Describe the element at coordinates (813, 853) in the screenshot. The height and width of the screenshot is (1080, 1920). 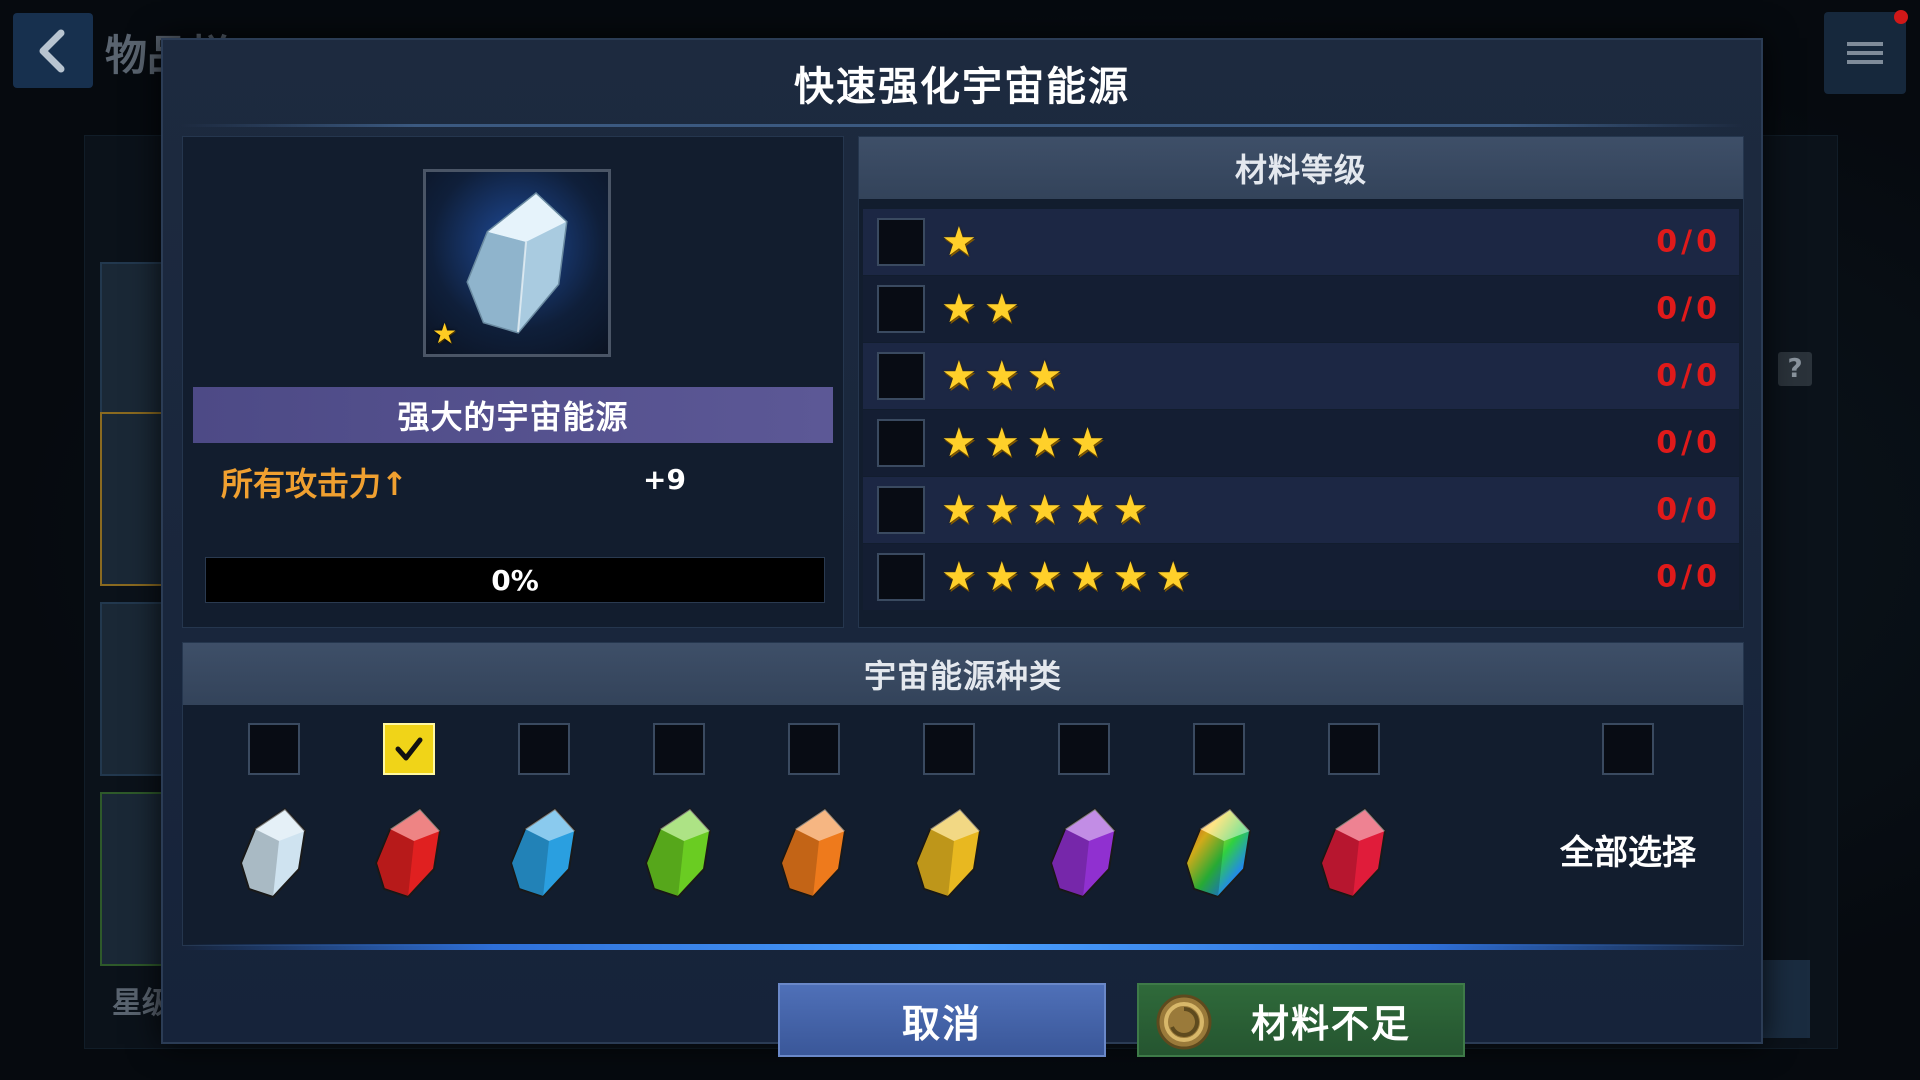
I see `orange-crystal-icon` at that location.